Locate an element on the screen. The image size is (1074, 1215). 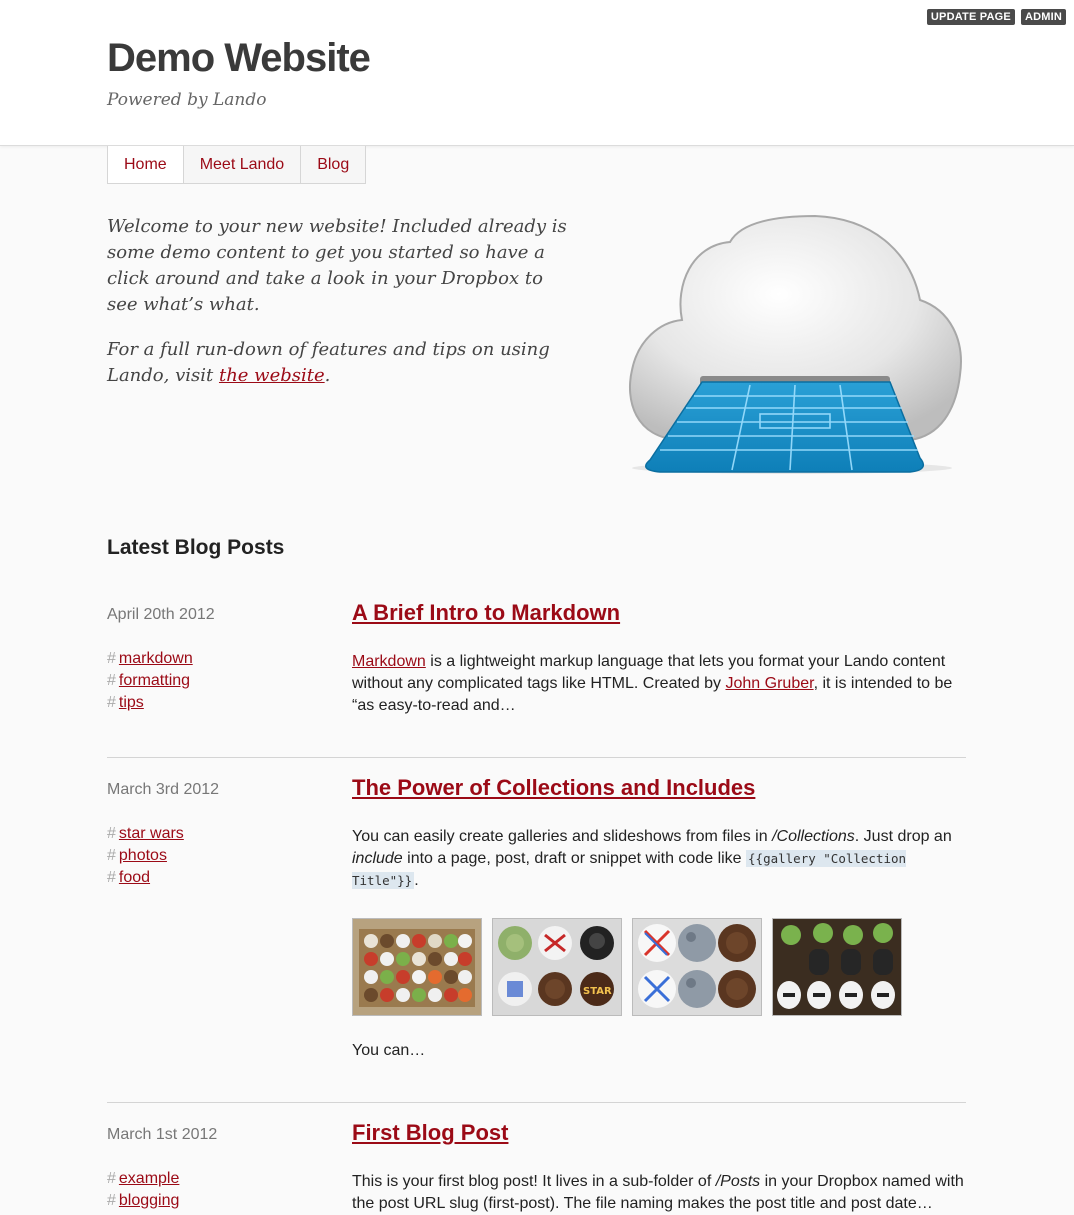
post-tags: # example # blogging is located at coordinates (143, 1190).